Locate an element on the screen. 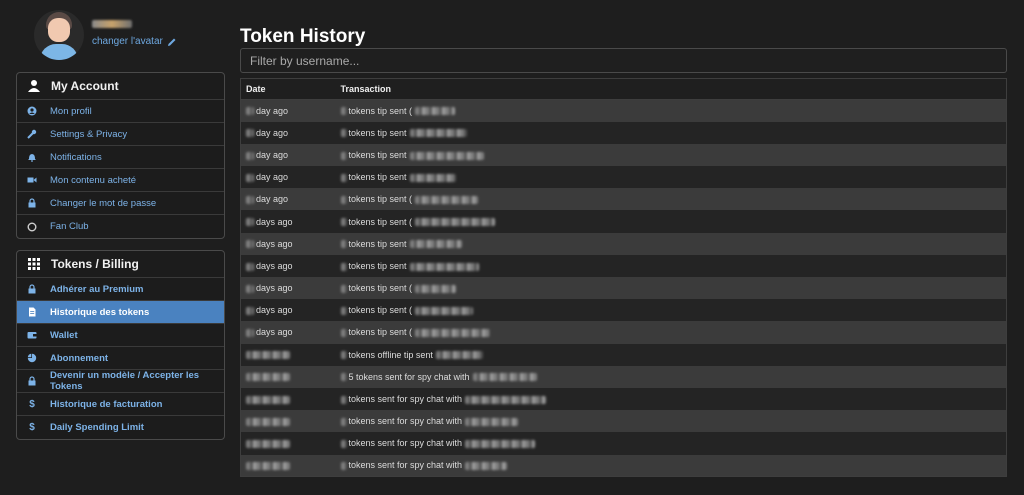 This screenshot has height=495, width=1024. grid-icon is located at coordinates (34, 264).